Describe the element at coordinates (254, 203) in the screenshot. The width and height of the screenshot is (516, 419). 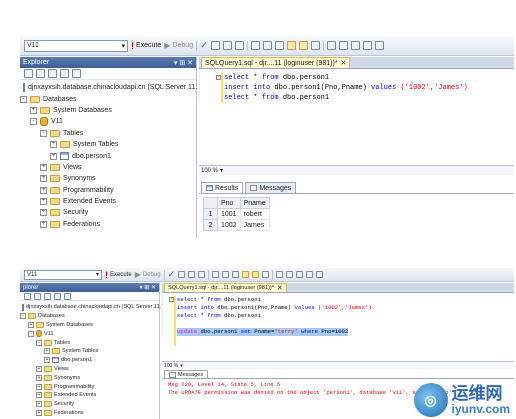
I see `grid-column-header: Pname` at that location.